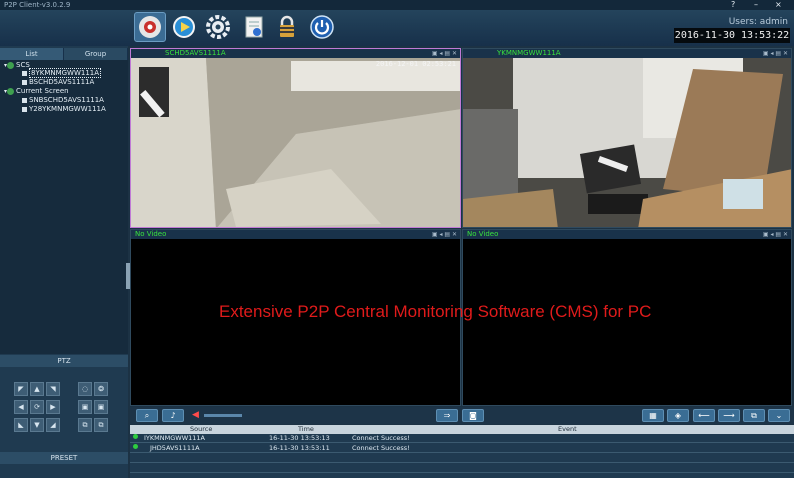 Image resolution: width=794 pixels, height=478 pixels. I want to click on lock-icon, so click(287, 26).